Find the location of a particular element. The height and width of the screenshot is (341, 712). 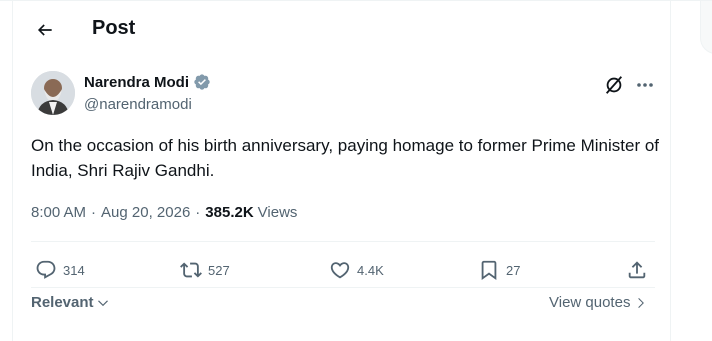

action-bar: 314 527 4.4K 27 is located at coordinates (343, 270).